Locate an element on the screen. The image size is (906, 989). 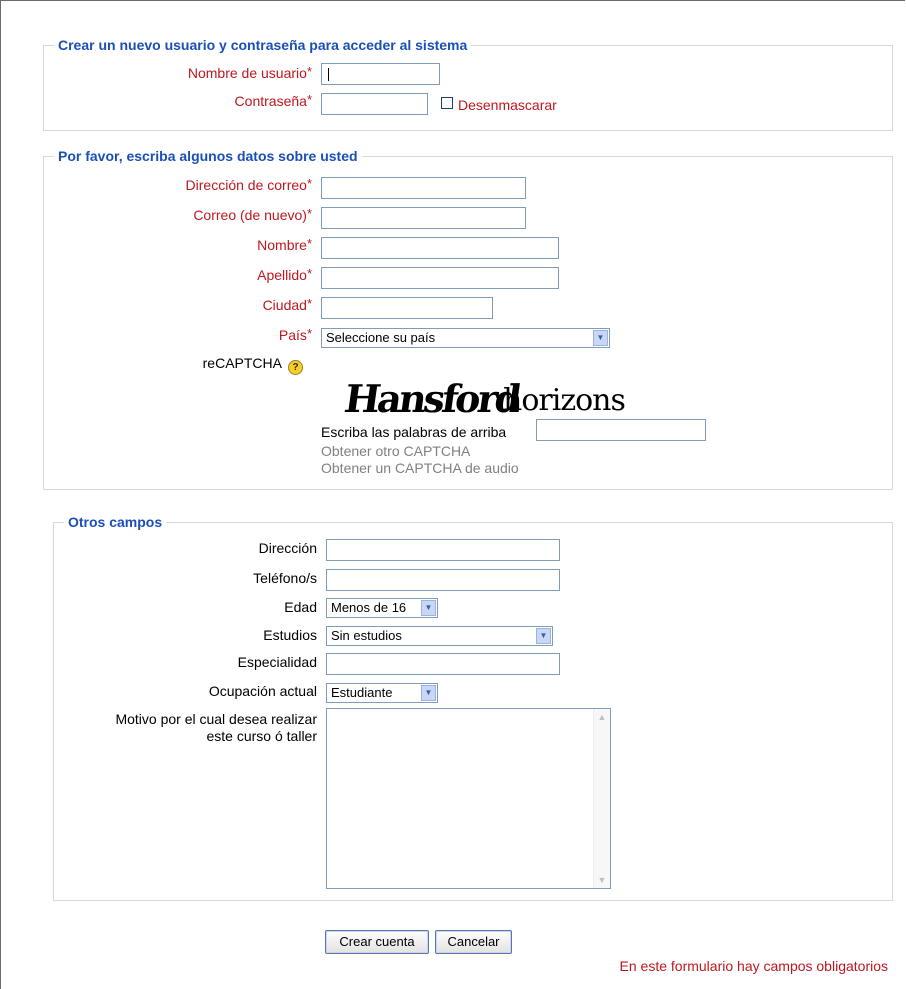
section-other-legend: Otros campos is located at coordinates (115, 522).